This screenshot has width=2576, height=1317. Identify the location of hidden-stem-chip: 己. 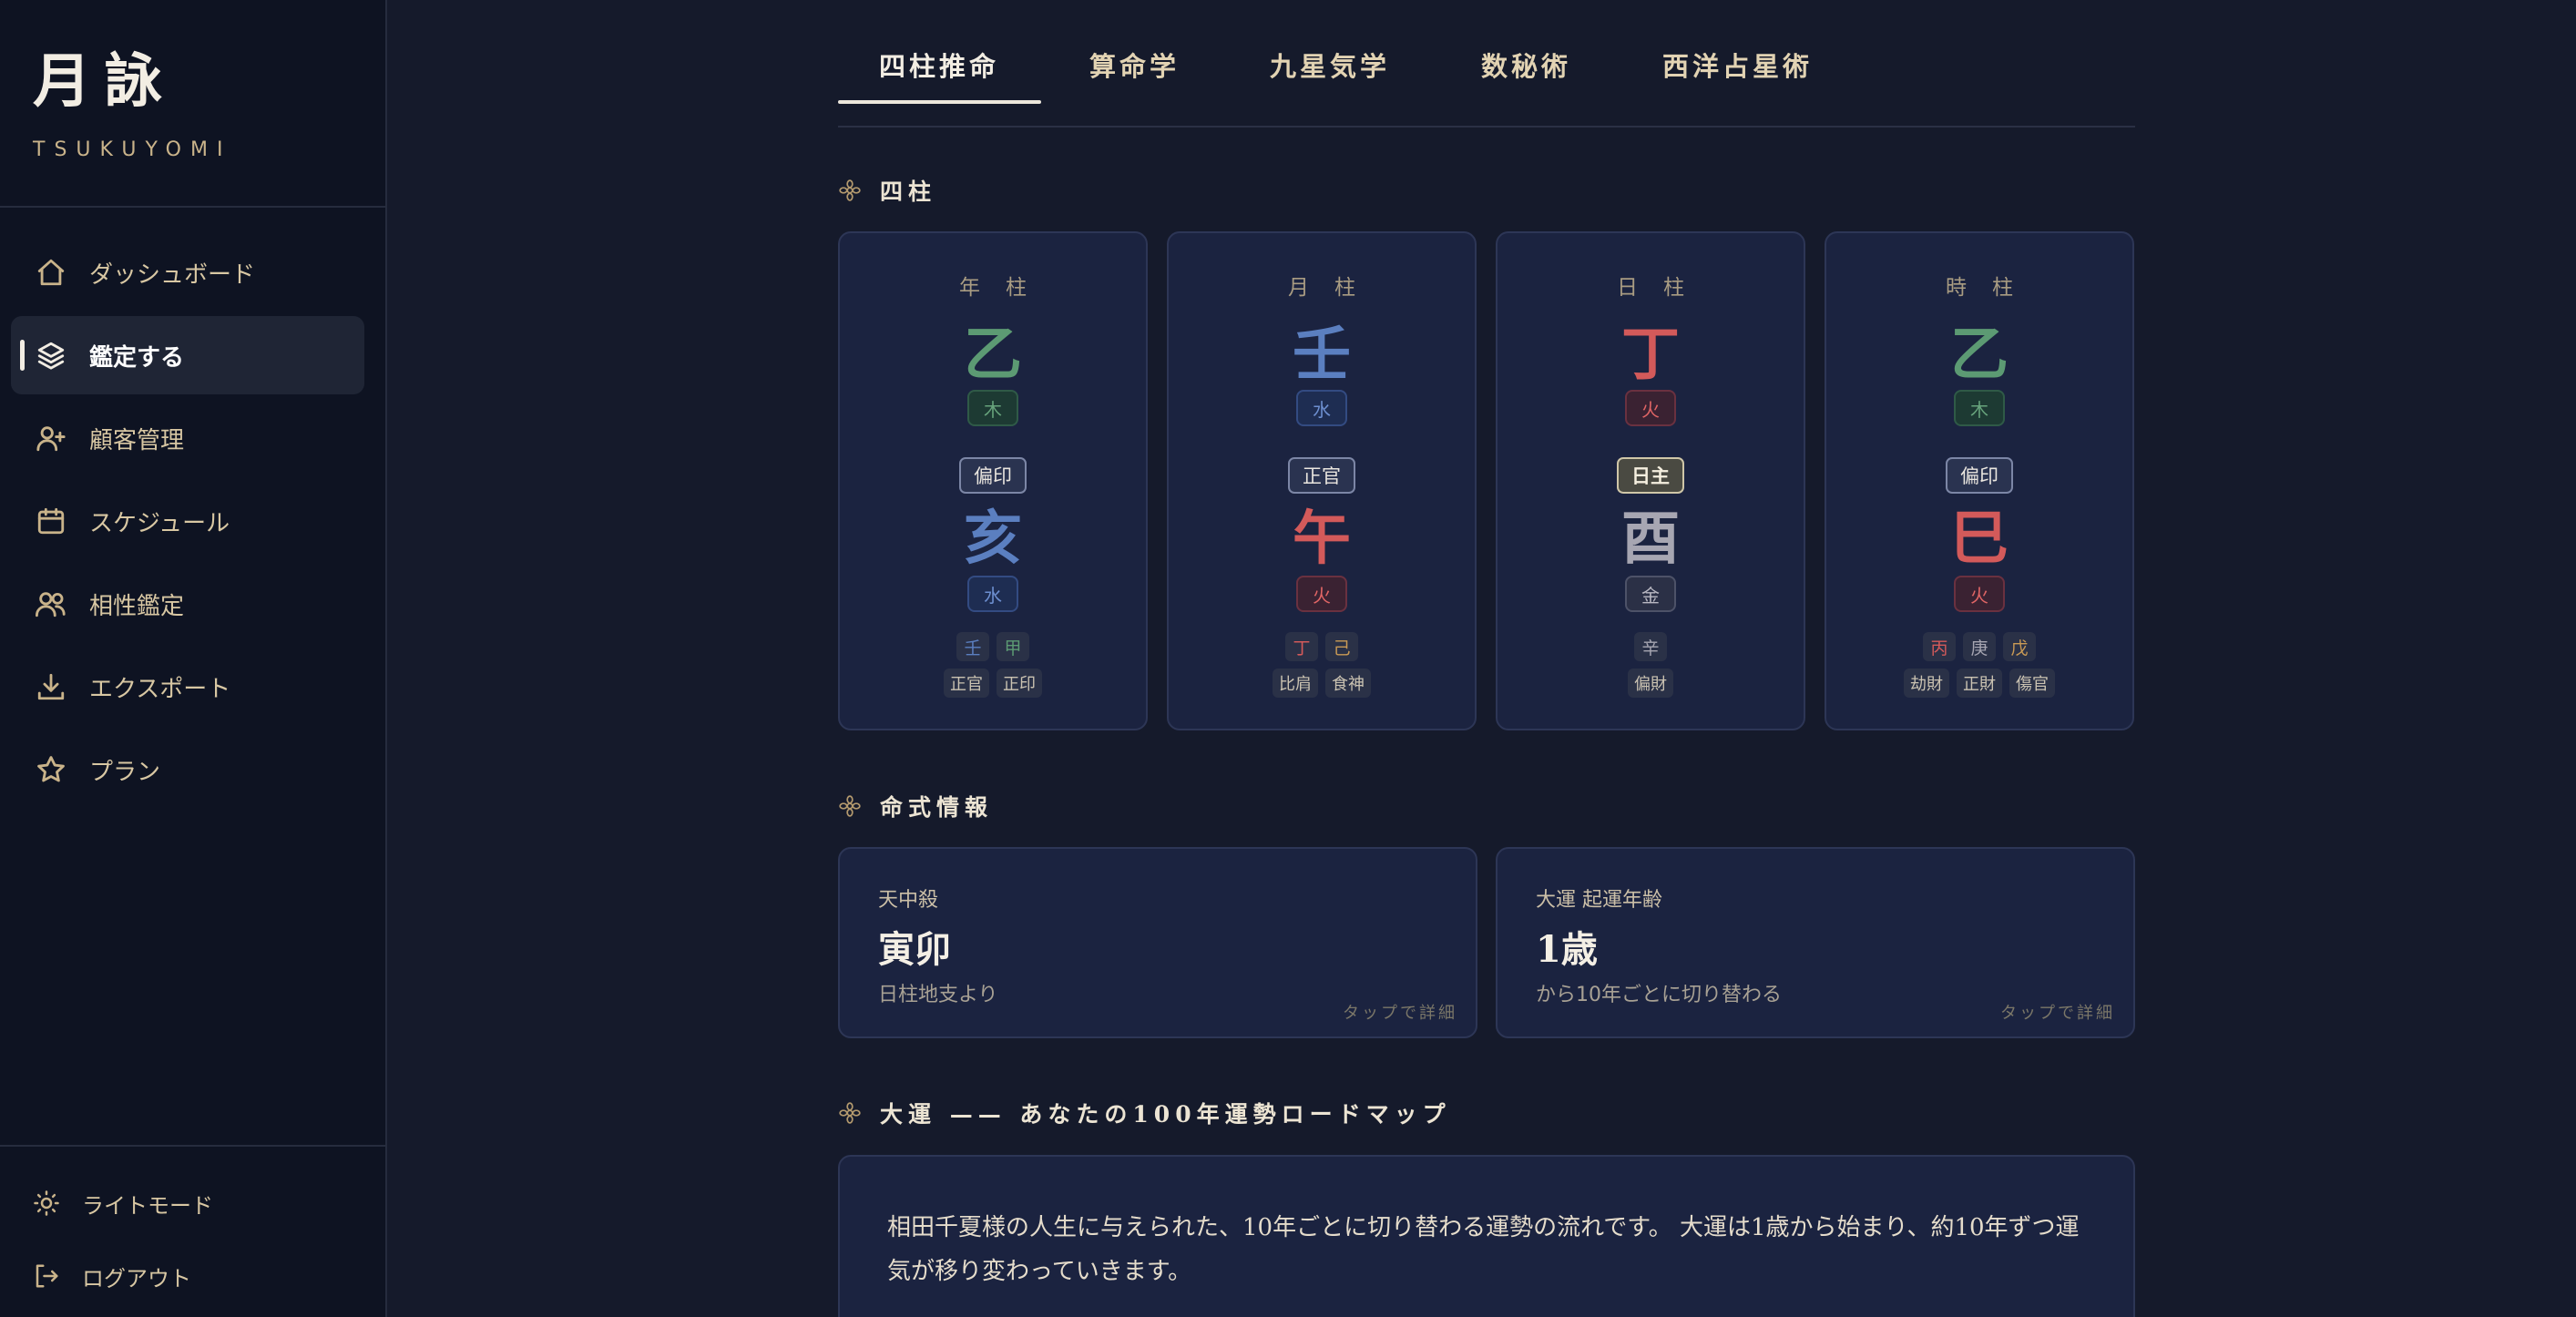
(1342, 646).